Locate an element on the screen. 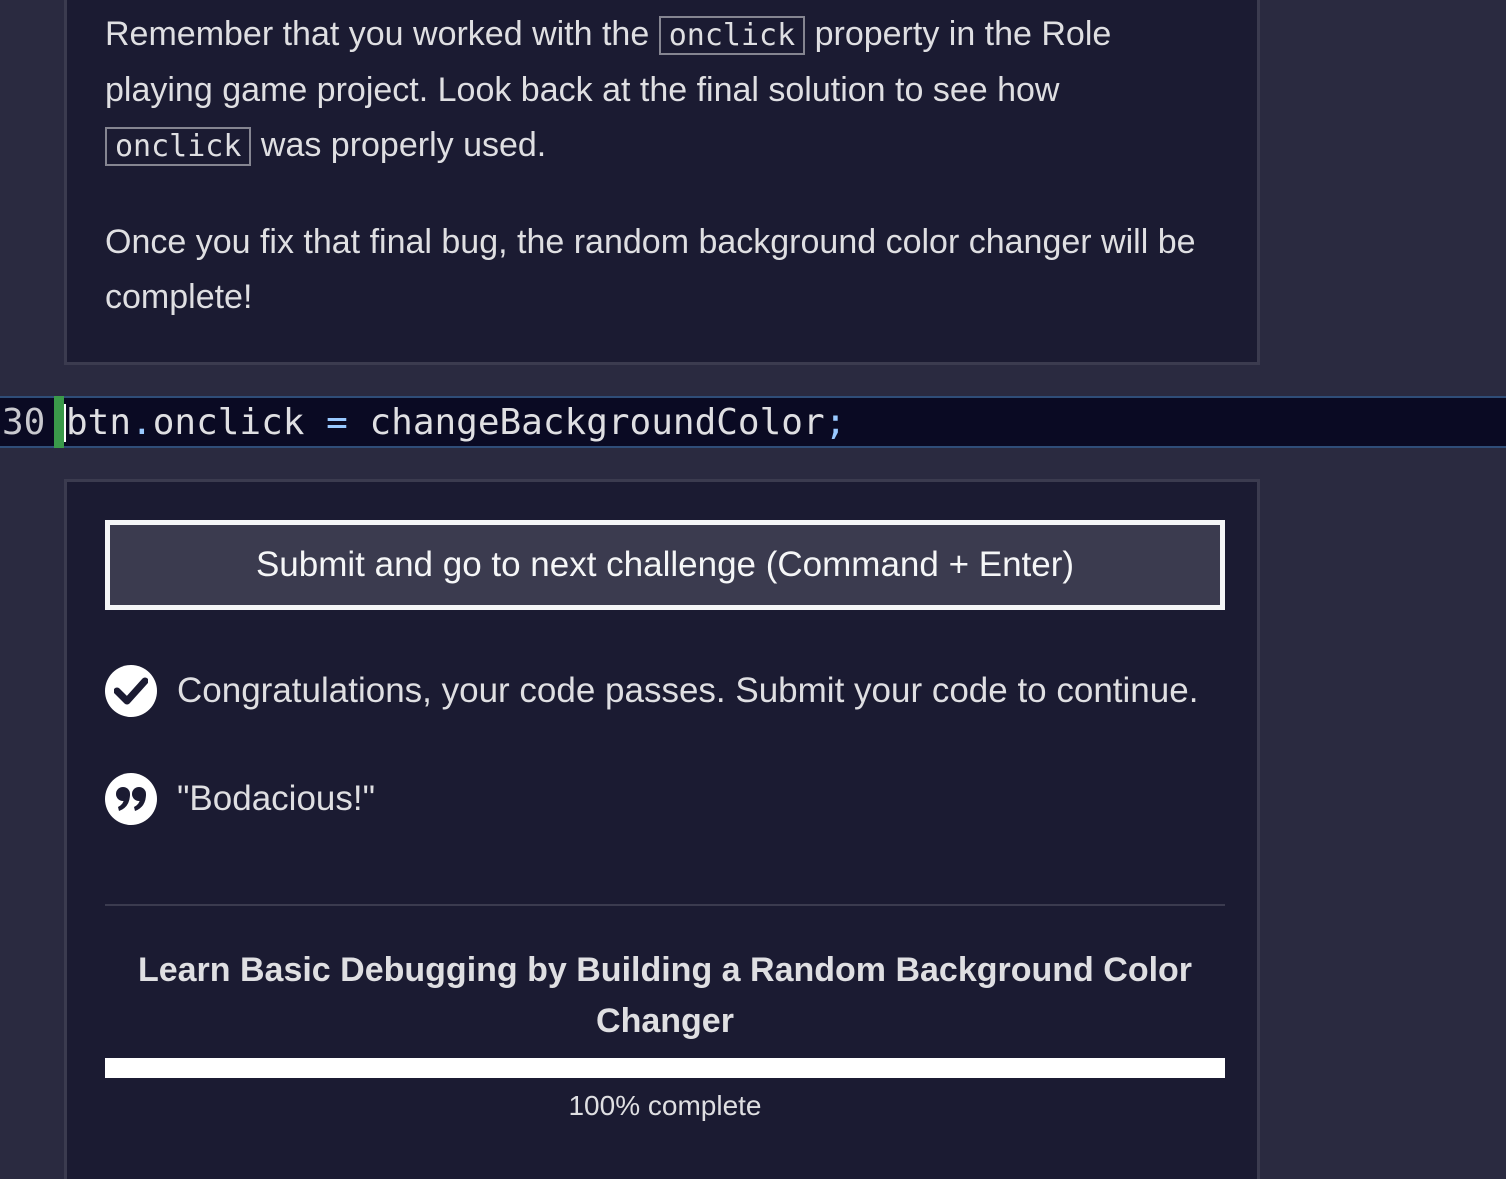  quote-row: "Bodacious!" is located at coordinates (240, 799).